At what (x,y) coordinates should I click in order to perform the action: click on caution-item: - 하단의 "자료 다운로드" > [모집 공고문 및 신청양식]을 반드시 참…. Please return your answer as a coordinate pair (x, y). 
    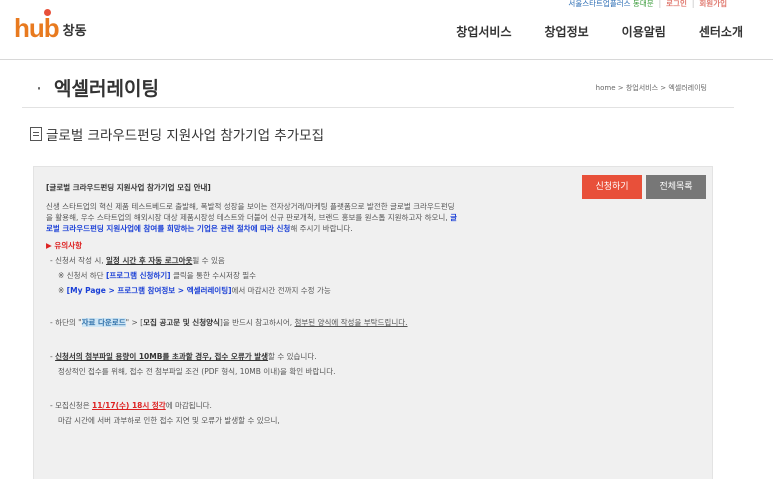
    Looking at the image, I should click on (229, 322).